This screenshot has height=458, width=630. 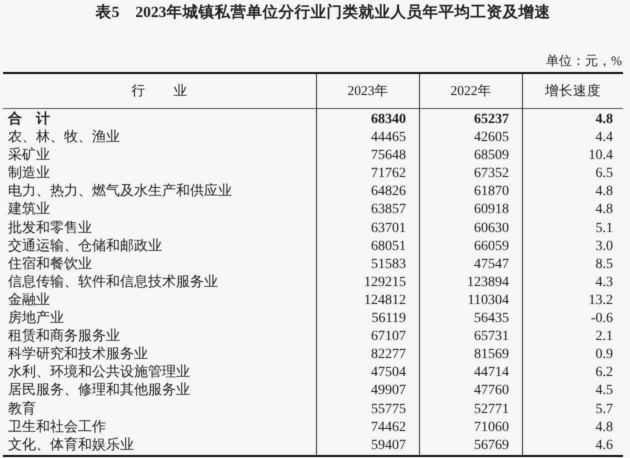 What do you see at coordinates (113, 282) in the screenshot?
I see `table-cell: 信息传输、软件和信息技术服务业` at bounding box center [113, 282].